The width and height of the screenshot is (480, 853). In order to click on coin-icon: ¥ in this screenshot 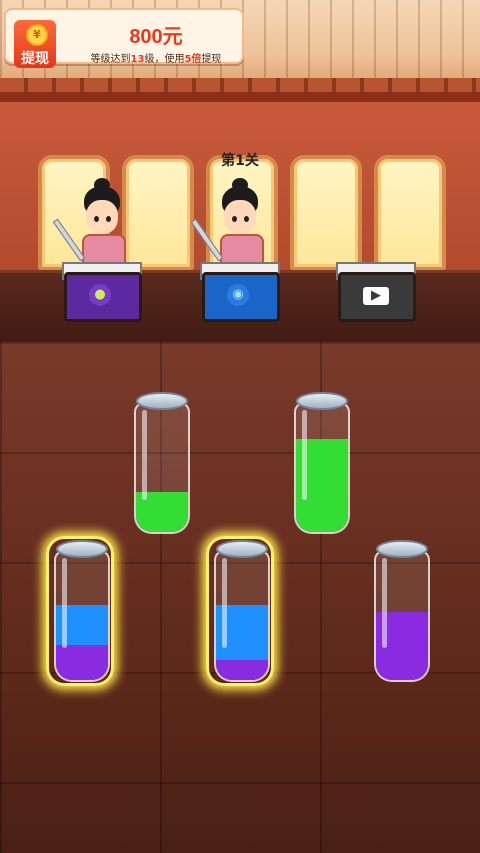, I will do `click(37, 35)`.